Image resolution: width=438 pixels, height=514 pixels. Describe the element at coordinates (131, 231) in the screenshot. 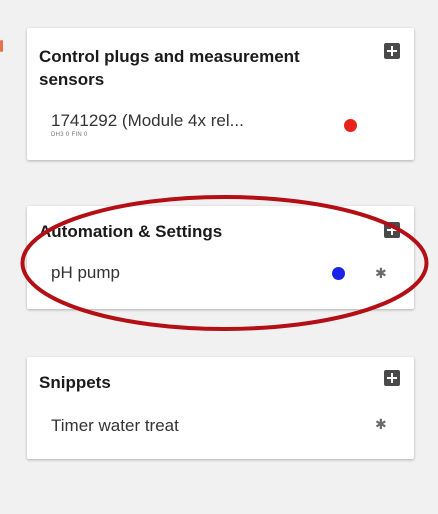

I see `automation-settings-title: Automation & Settings` at that location.